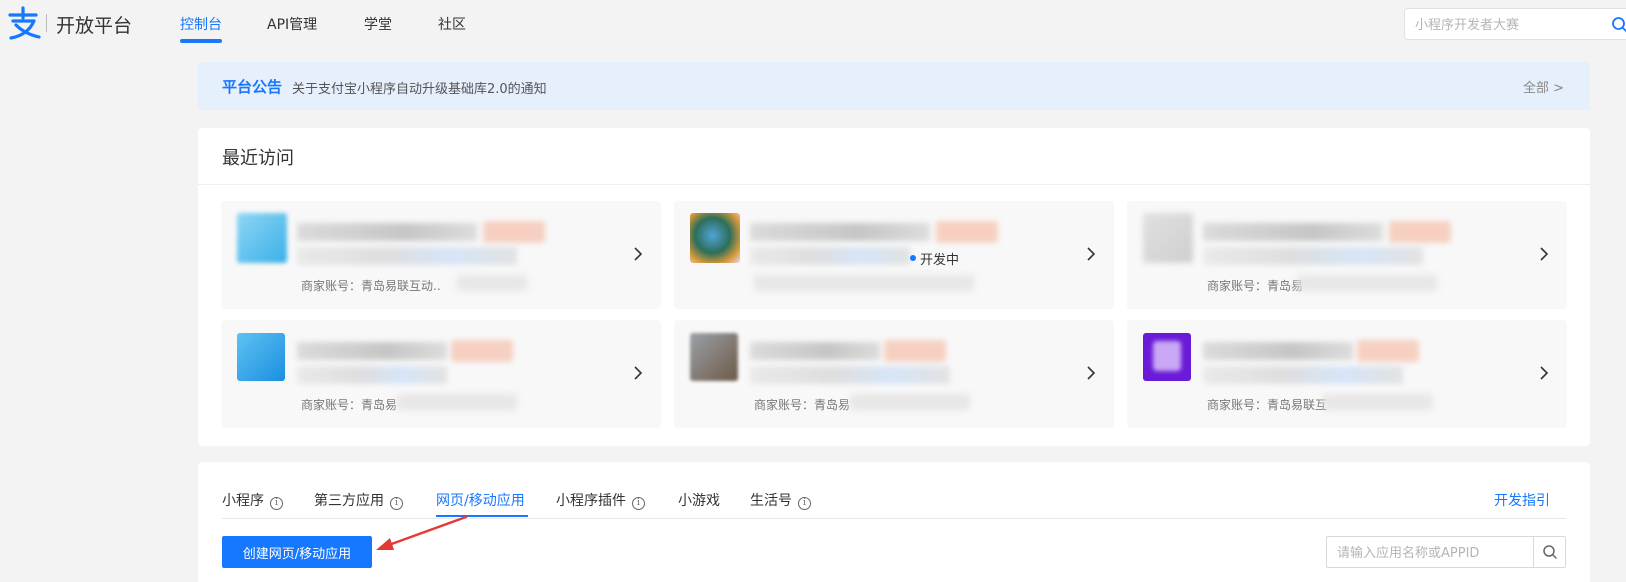 The width and height of the screenshot is (1626, 582). Describe the element at coordinates (292, 24) in the screenshot. I see `nav-api-management: API管理` at that location.